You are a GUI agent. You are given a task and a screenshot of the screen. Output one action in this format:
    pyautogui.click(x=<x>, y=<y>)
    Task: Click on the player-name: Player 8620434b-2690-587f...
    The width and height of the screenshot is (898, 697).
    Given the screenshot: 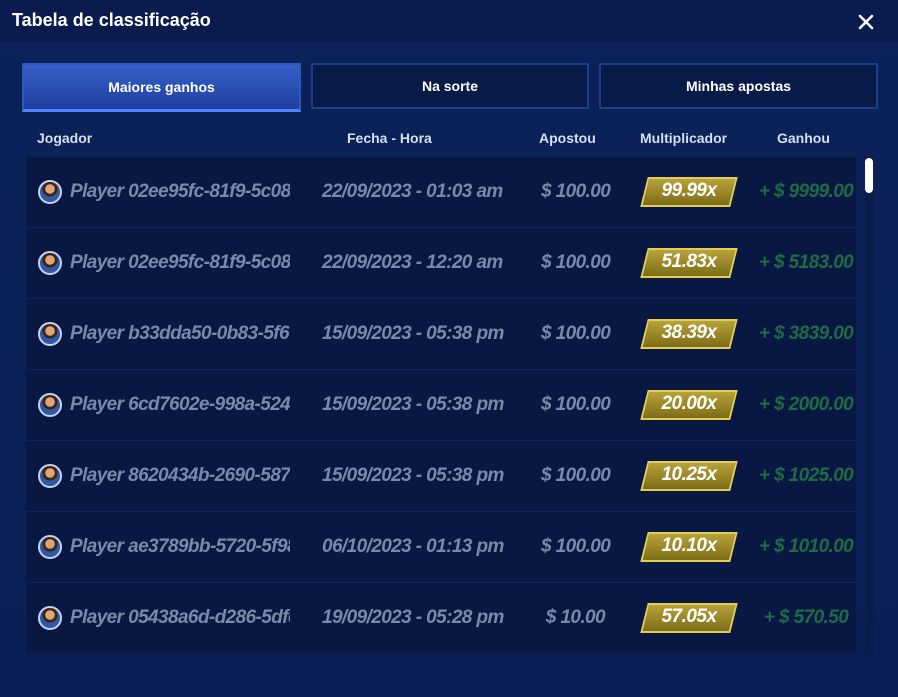 What is the action you would take?
    pyautogui.click(x=180, y=475)
    